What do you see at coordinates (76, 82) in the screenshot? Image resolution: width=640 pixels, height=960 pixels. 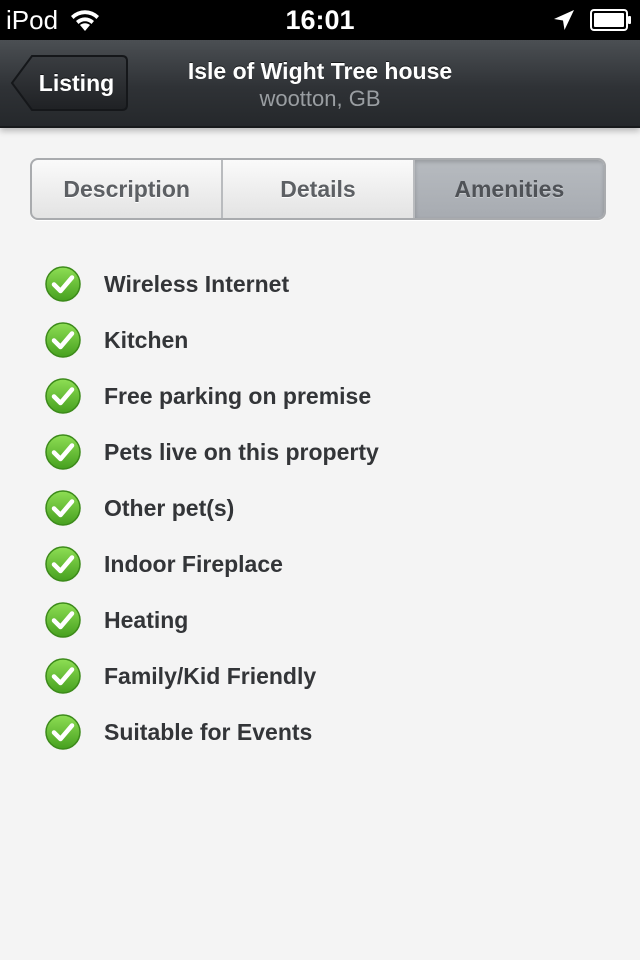 I see `back-button-label: Listing` at bounding box center [76, 82].